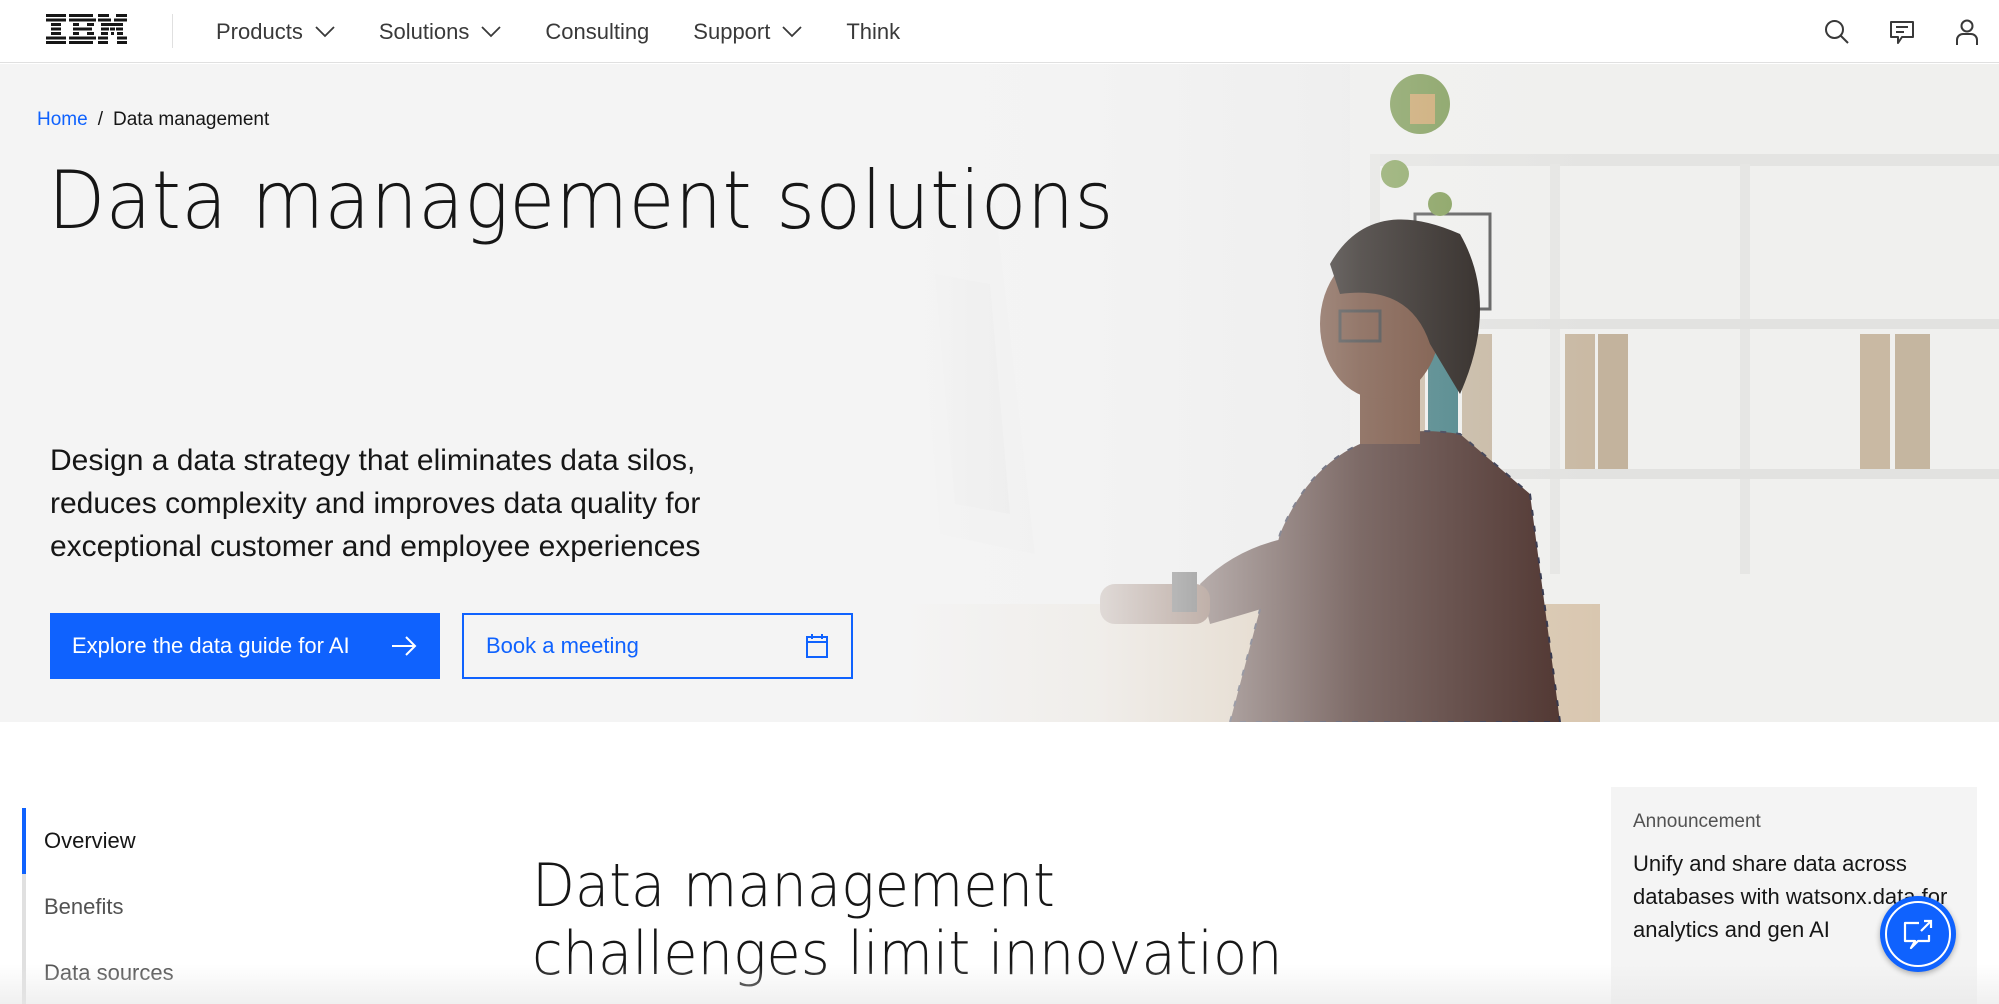 The height and width of the screenshot is (1004, 1999). Describe the element at coordinates (24, 841) in the screenshot. I see `toc-active-indicator` at that location.